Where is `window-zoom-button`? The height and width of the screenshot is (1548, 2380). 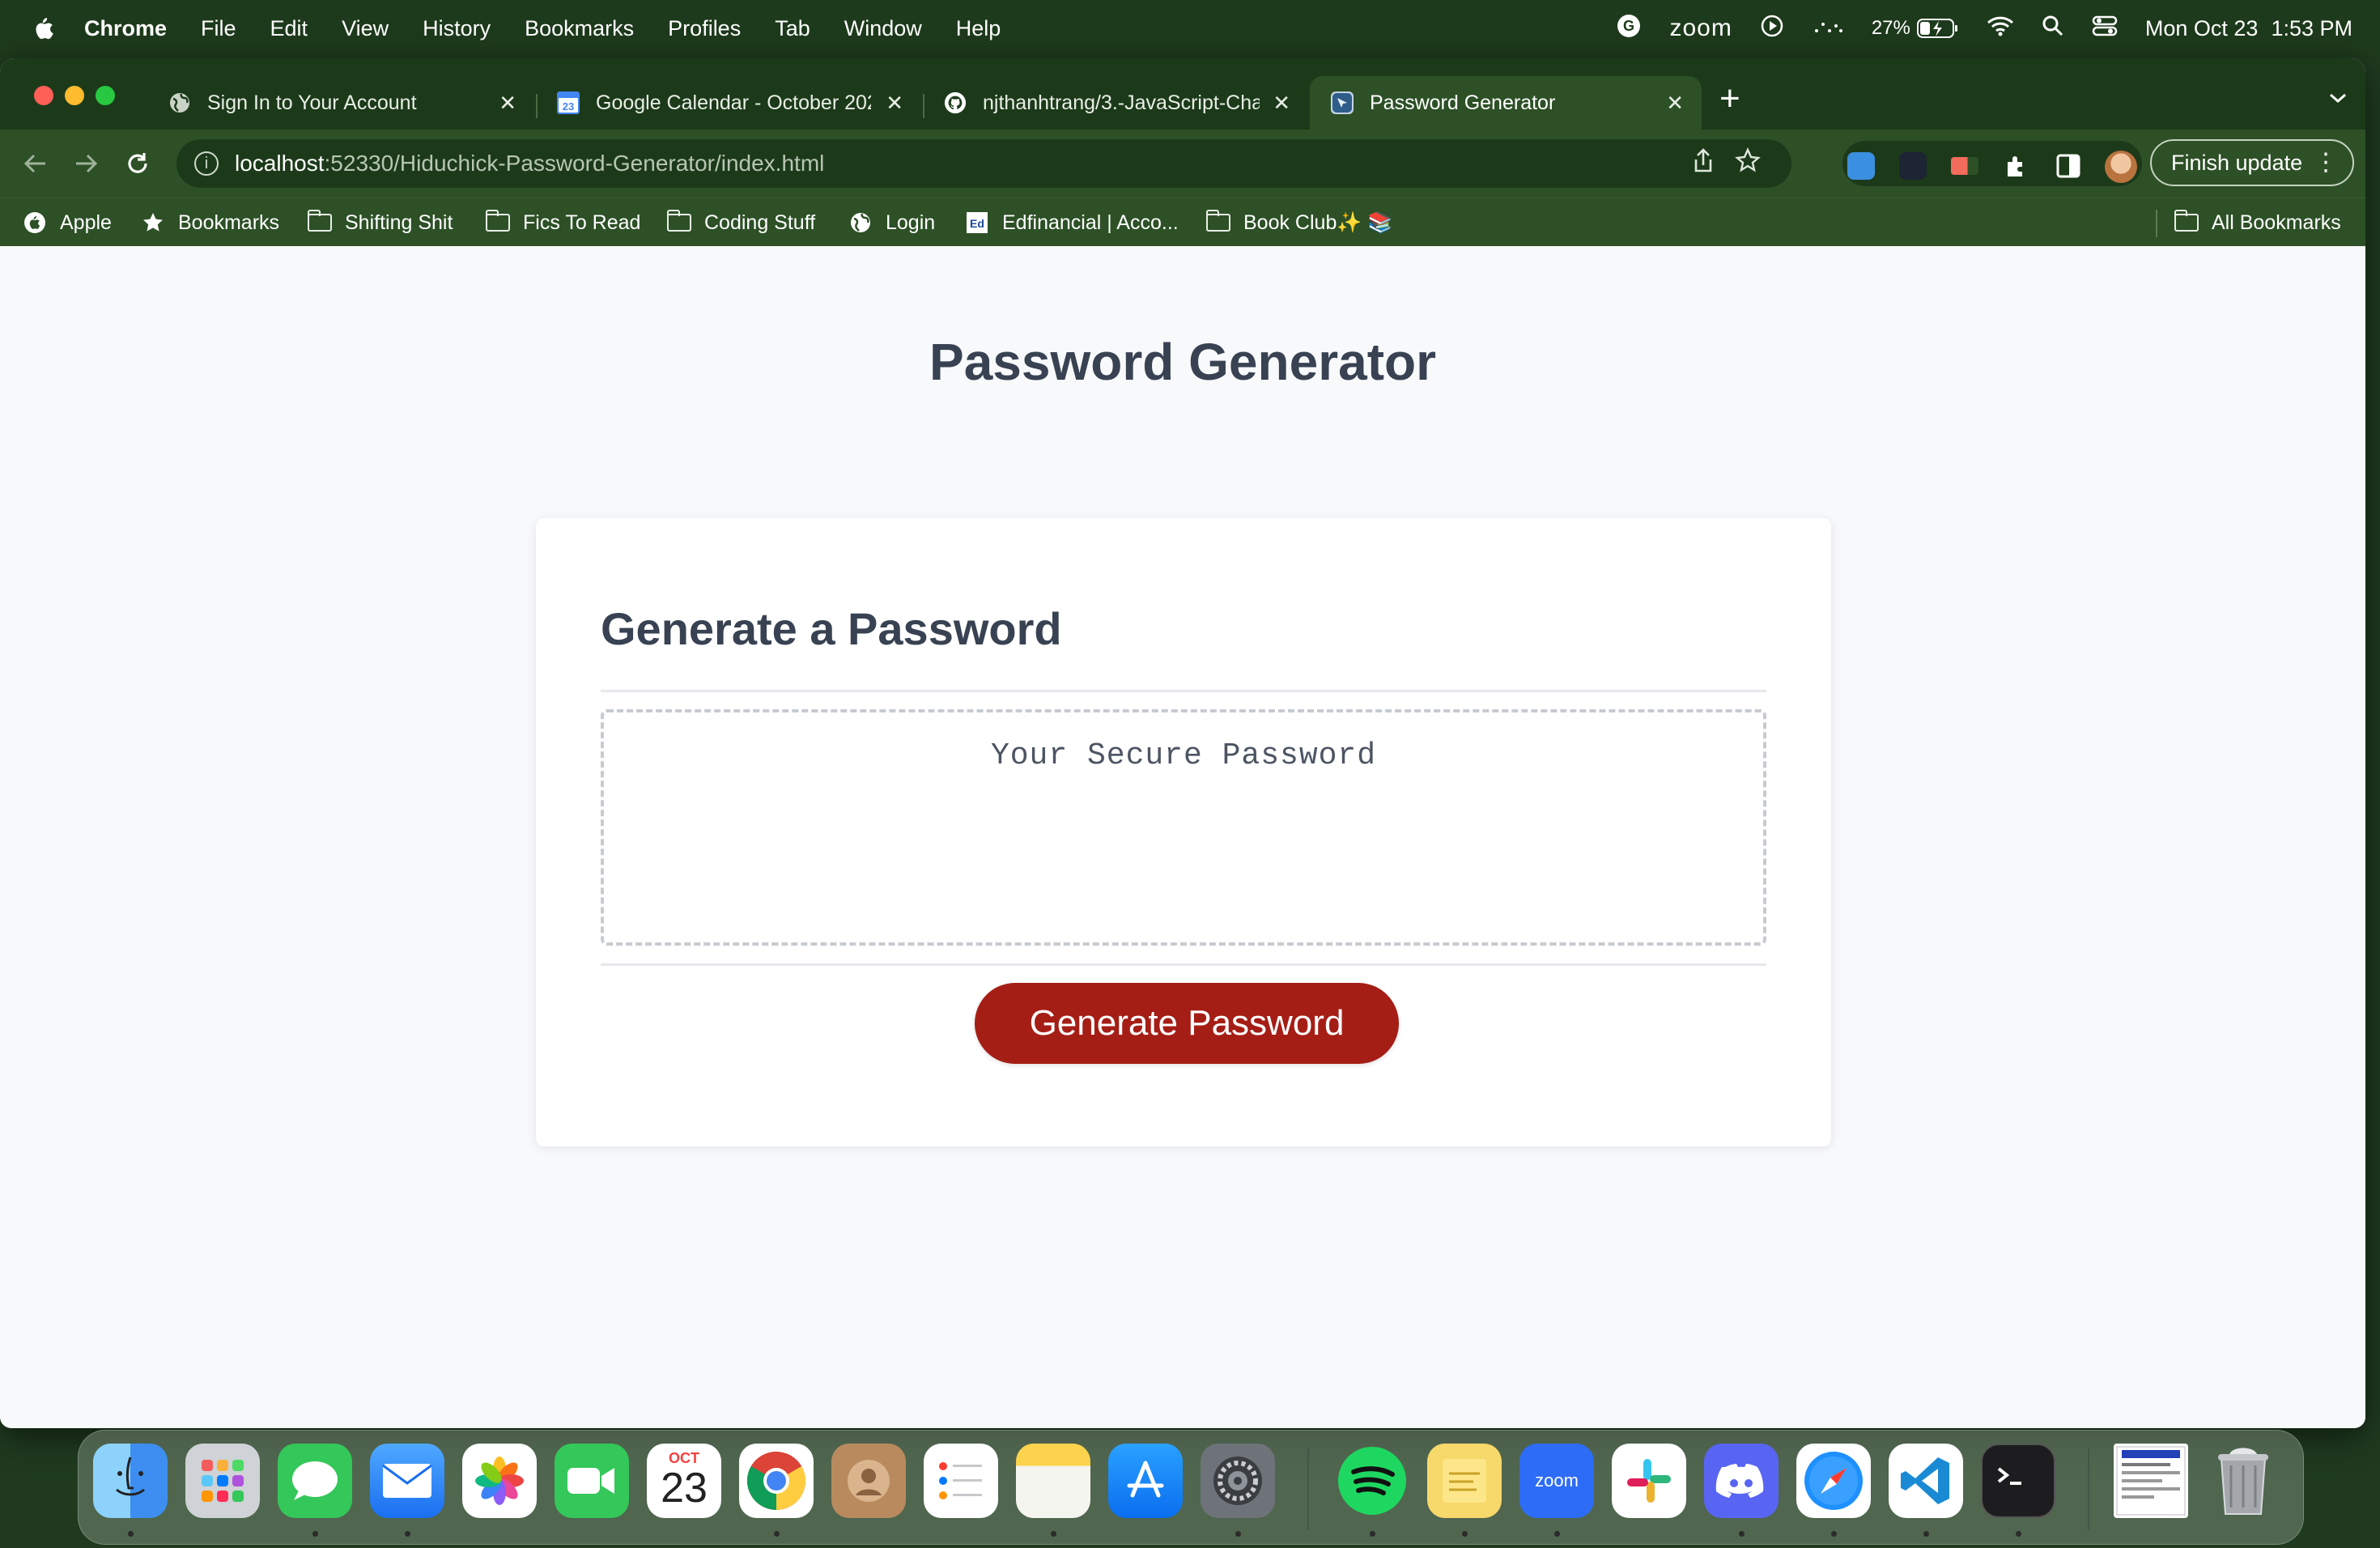
window-zoom-button is located at coordinates (106, 96).